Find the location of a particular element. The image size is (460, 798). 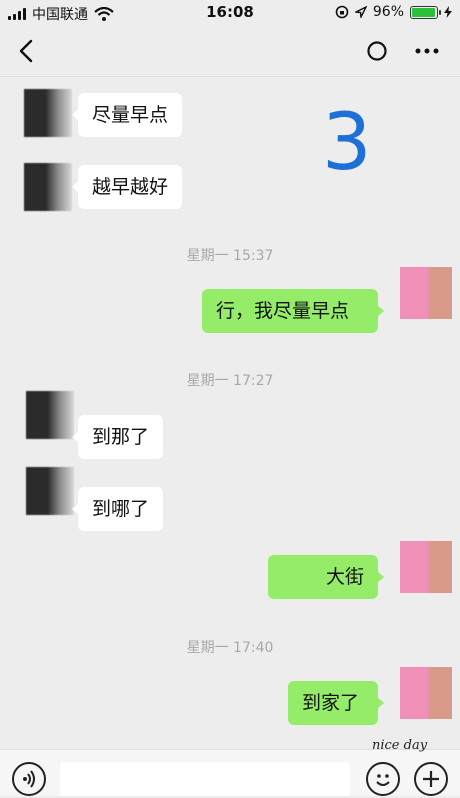

watermark: nice day is located at coordinates (400, 745).